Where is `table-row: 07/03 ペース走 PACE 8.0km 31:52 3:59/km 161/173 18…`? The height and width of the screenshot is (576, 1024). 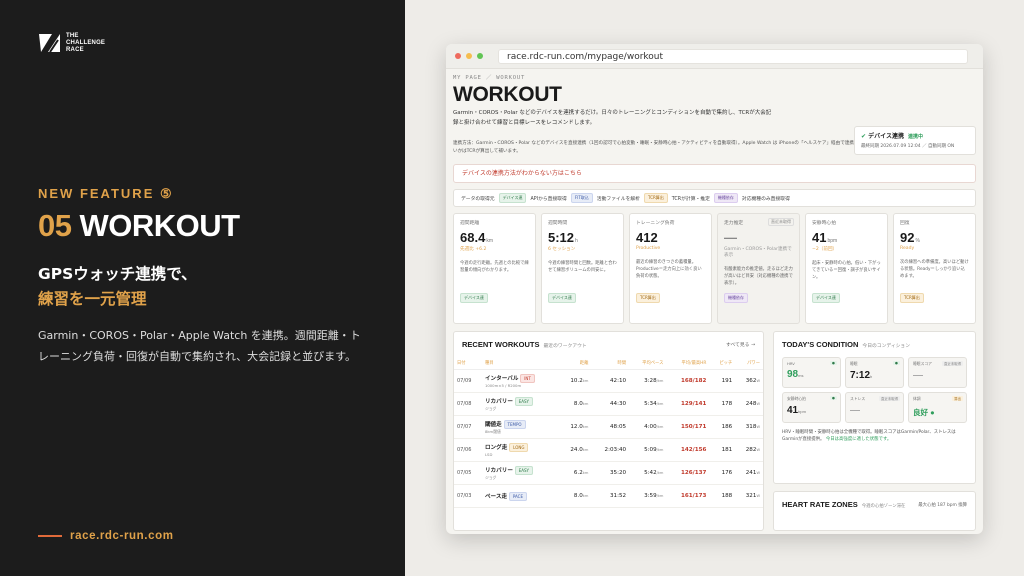 table-row: 07/03 ペース走 PACE 8.0km 31:52 3:59/km 161/173 18… is located at coordinates (608, 496).